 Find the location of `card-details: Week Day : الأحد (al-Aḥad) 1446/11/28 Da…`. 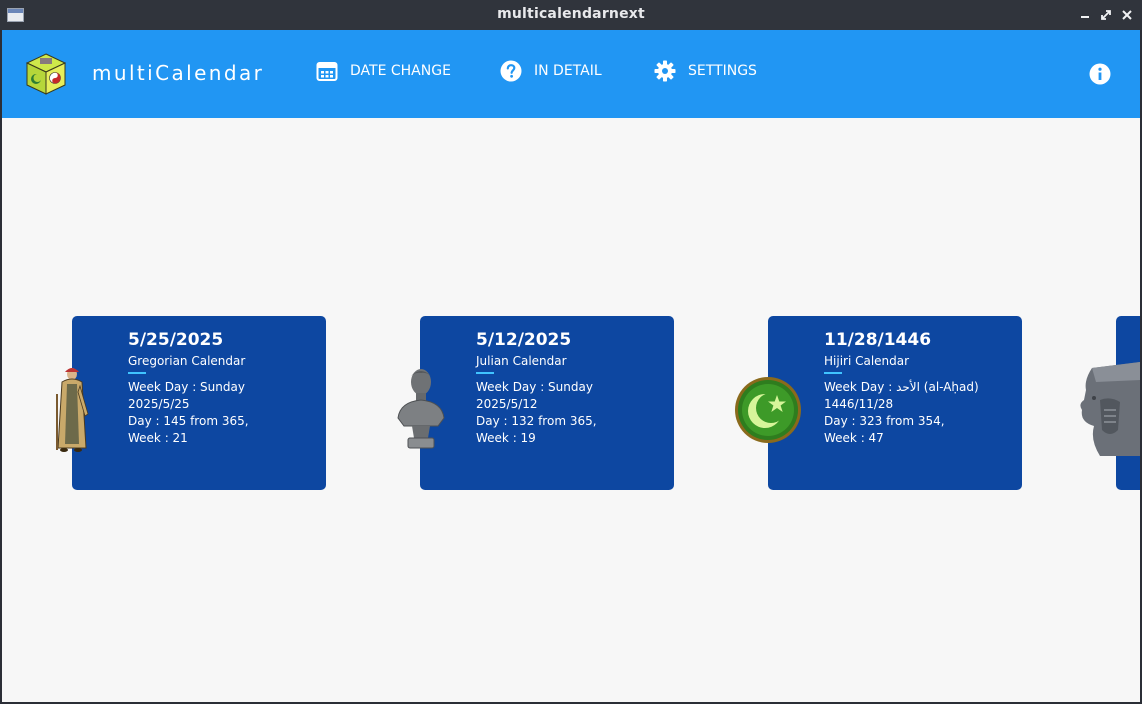

card-details: Week Day : الأحد (al-Aḥad) 1446/11/28 Da… is located at coordinates (901, 413).